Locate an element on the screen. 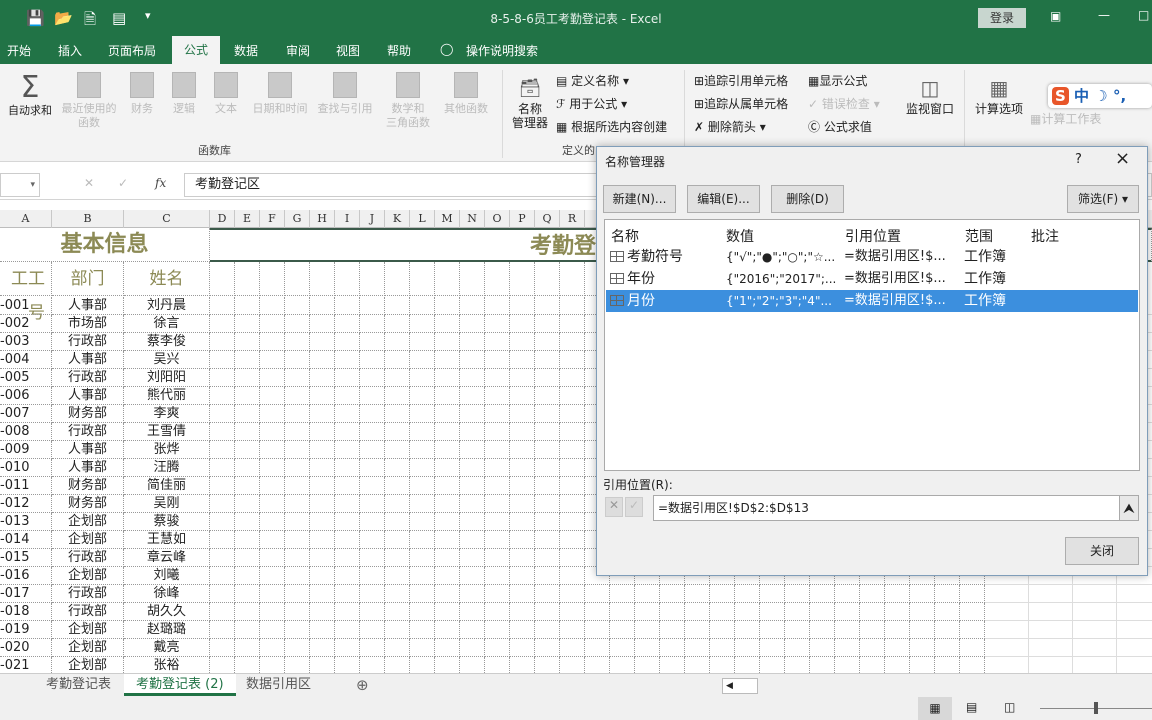 This screenshot has height=720, width=1152. column-header-name: 名称 is located at coordinates (625, 236).